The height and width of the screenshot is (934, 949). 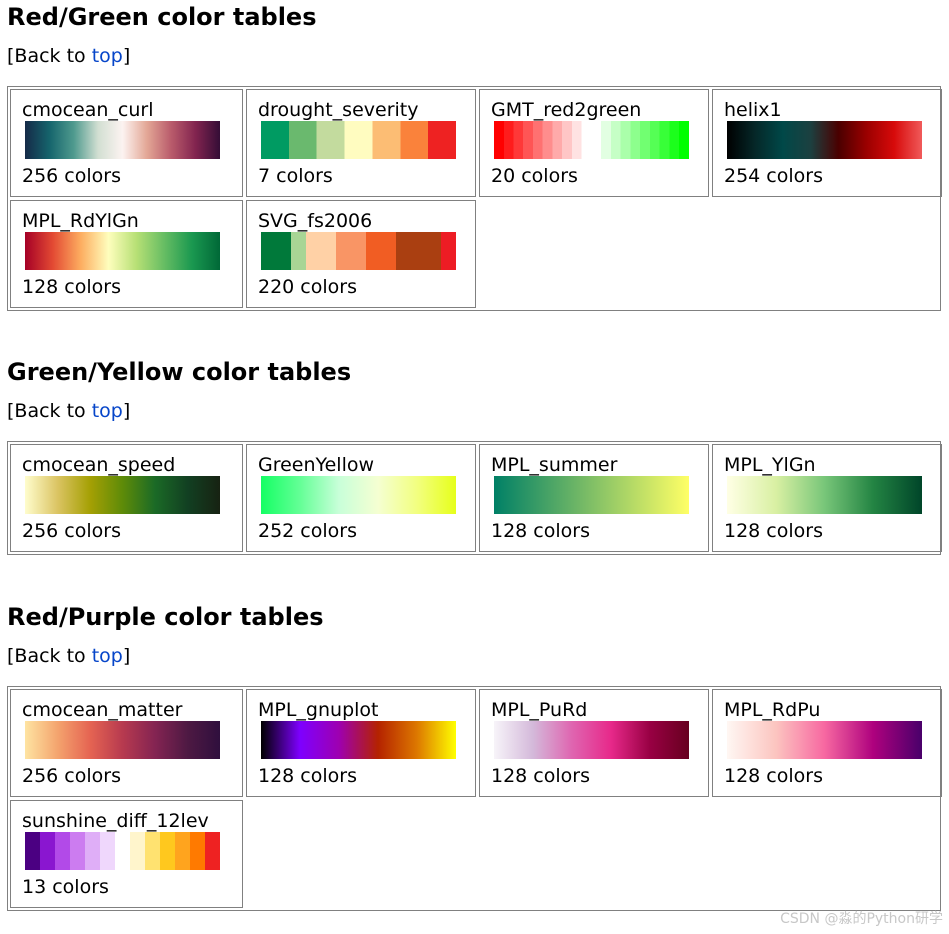 What do you see at coordinates (316, 465) in the screenshot?
I see `color-table-name: GreenYellow` at bounding box center [316, 465].